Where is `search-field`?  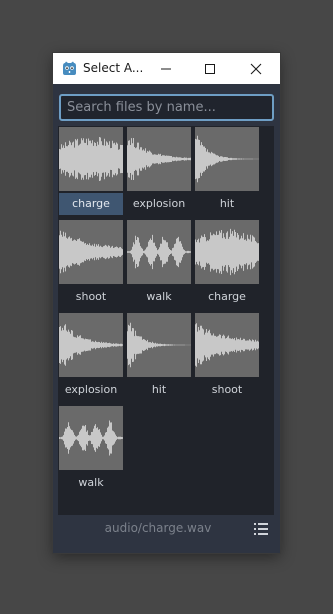 search-field is located at coordinates (166, 107).